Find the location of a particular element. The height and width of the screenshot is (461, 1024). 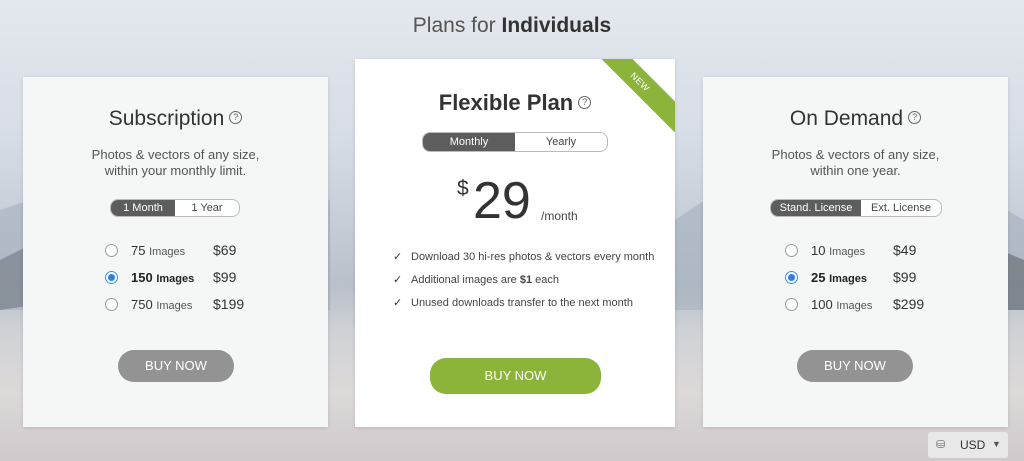

currency-value: USD is located at coordinates (973, 445).